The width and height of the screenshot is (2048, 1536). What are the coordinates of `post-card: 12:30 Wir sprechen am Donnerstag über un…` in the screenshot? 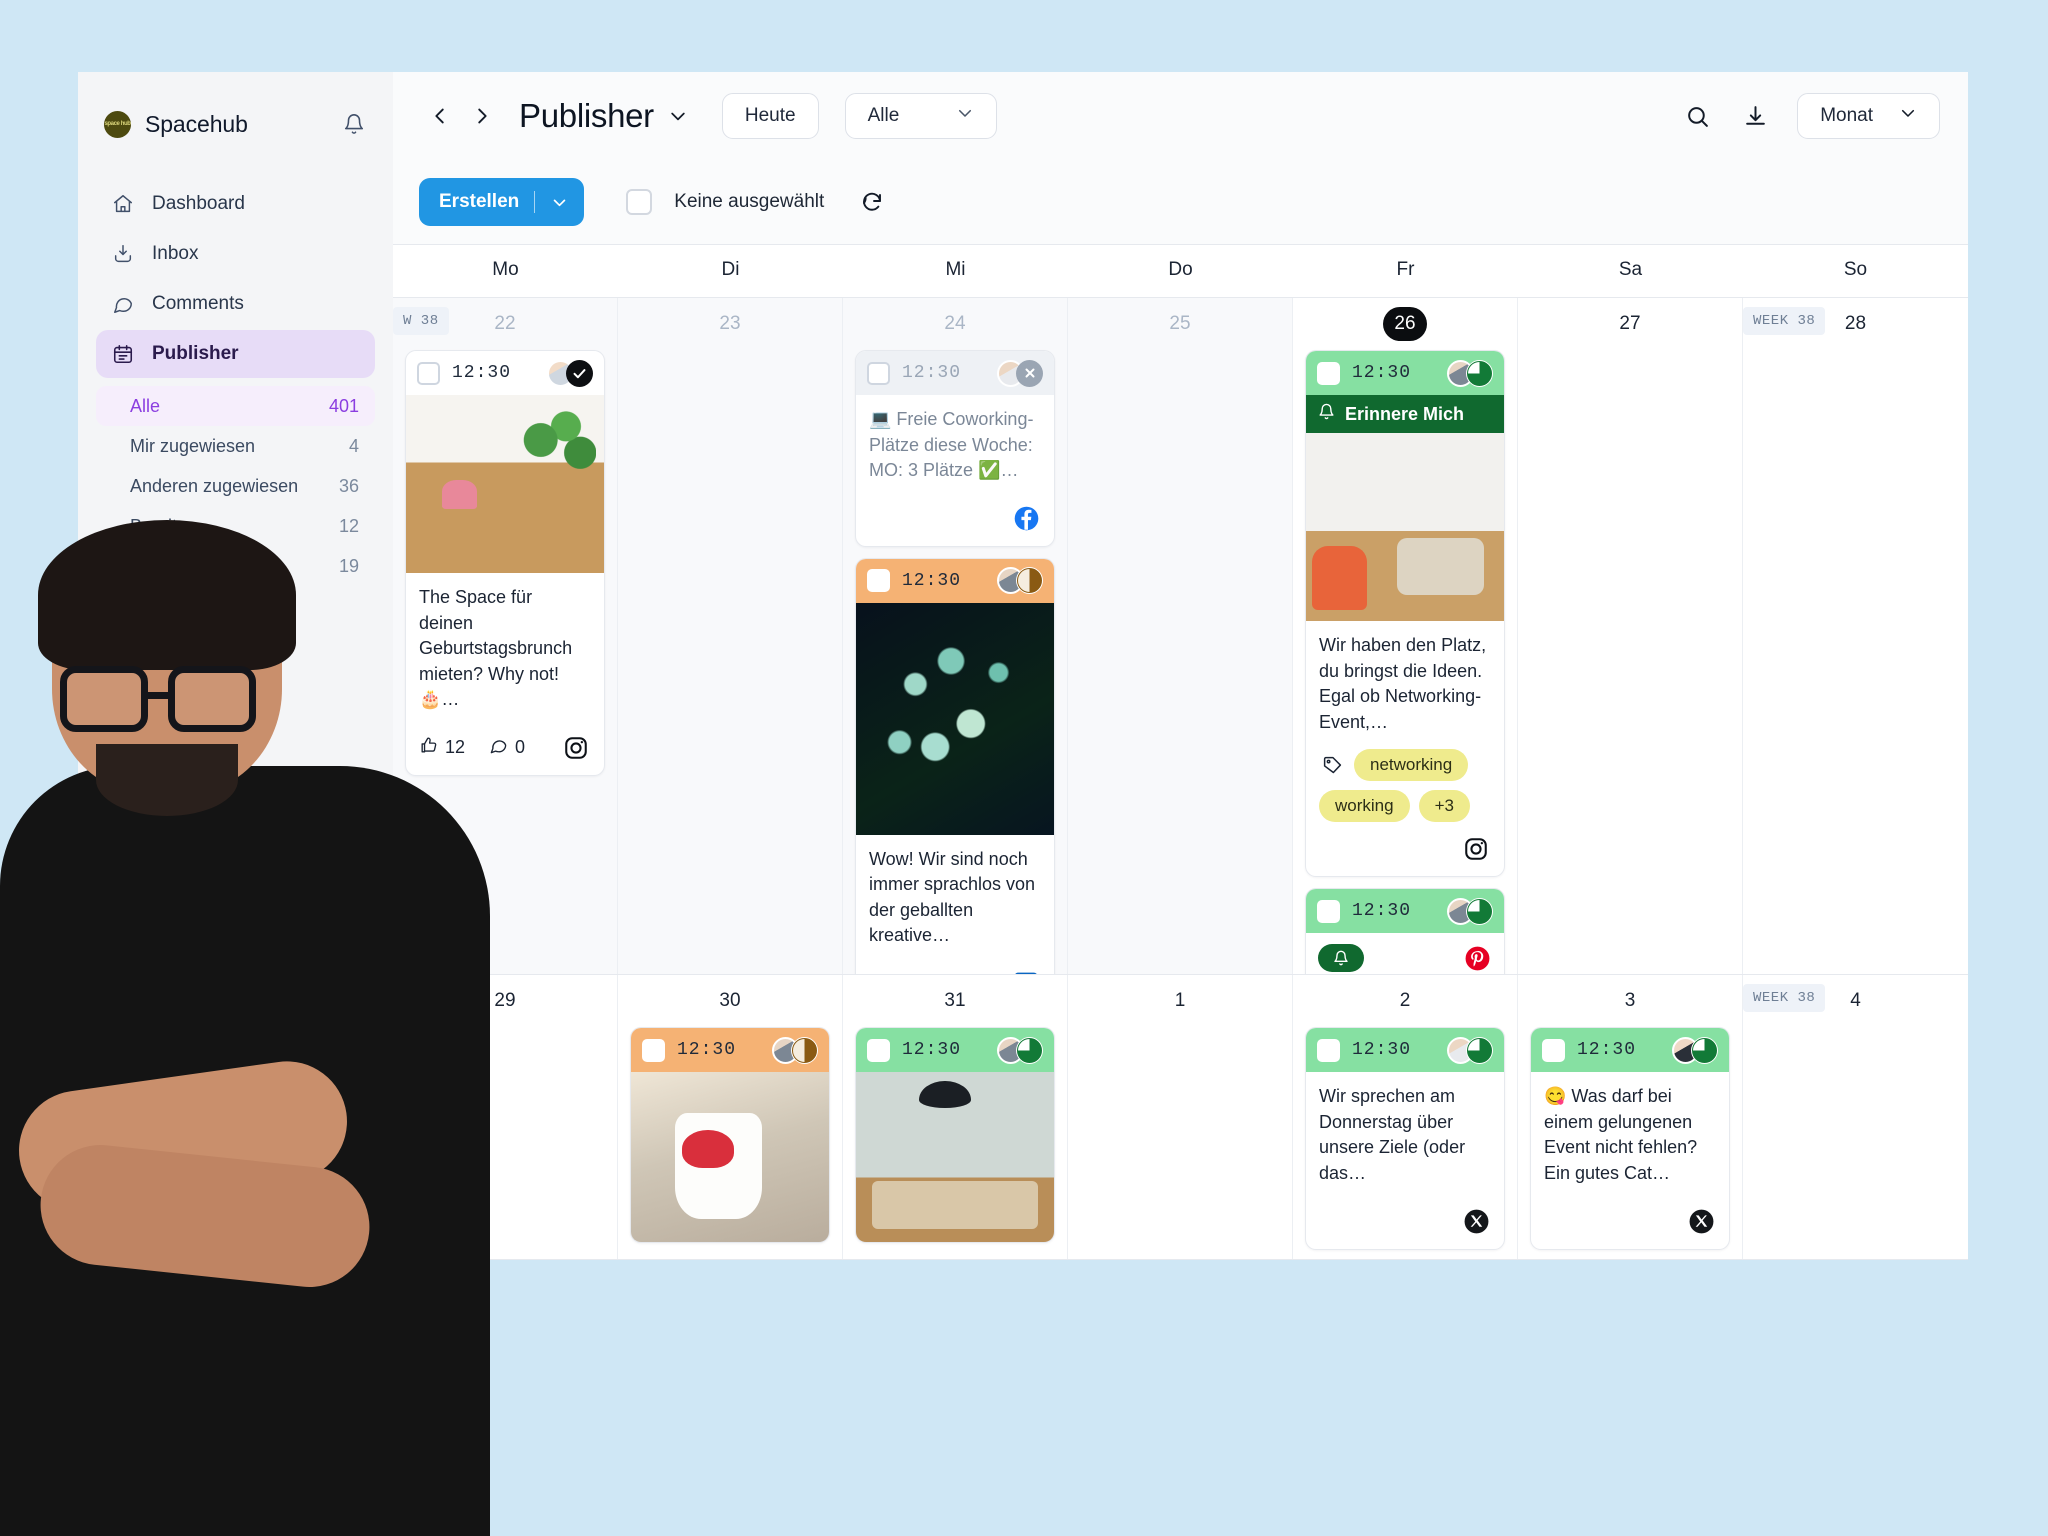 It's located at (1405, 1138).